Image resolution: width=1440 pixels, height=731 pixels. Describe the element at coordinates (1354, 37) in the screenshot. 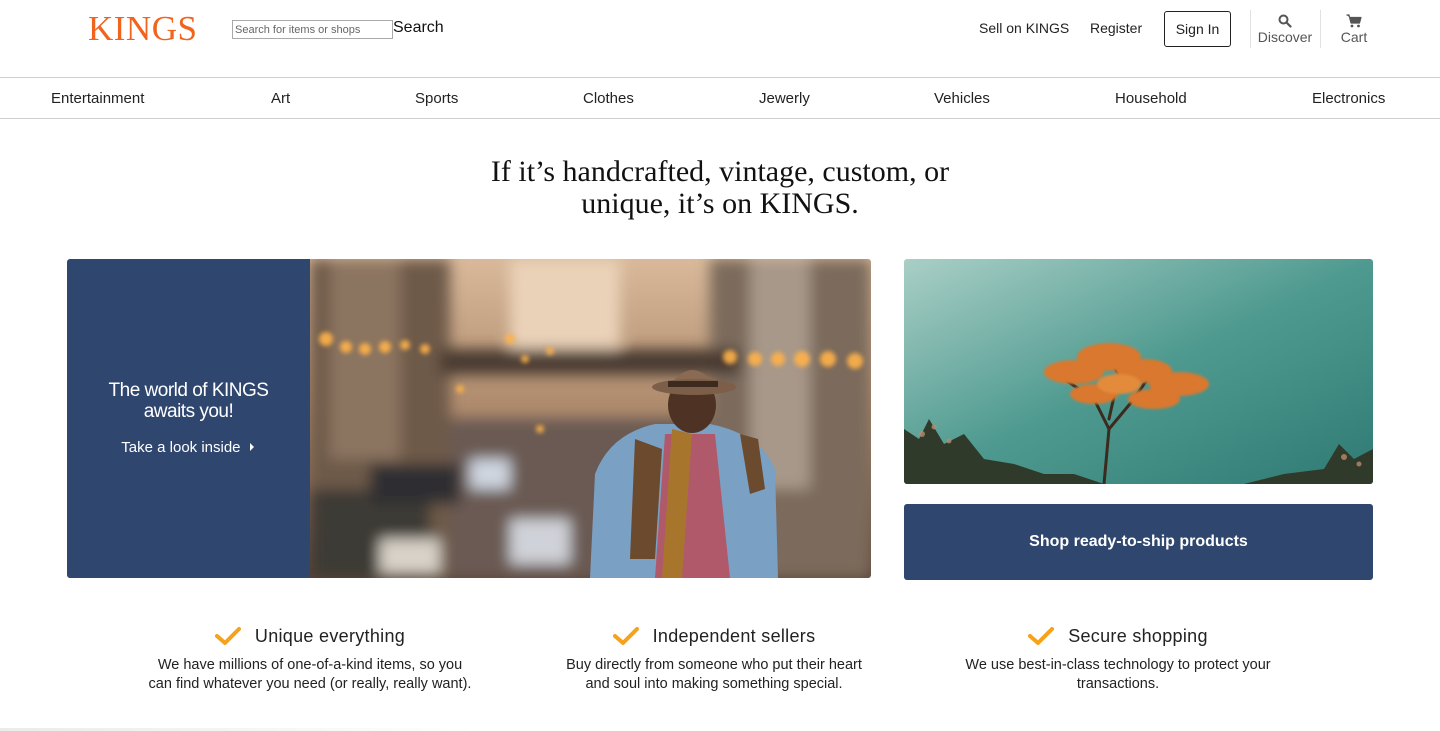

I see `cart-label: Cart` at that location.